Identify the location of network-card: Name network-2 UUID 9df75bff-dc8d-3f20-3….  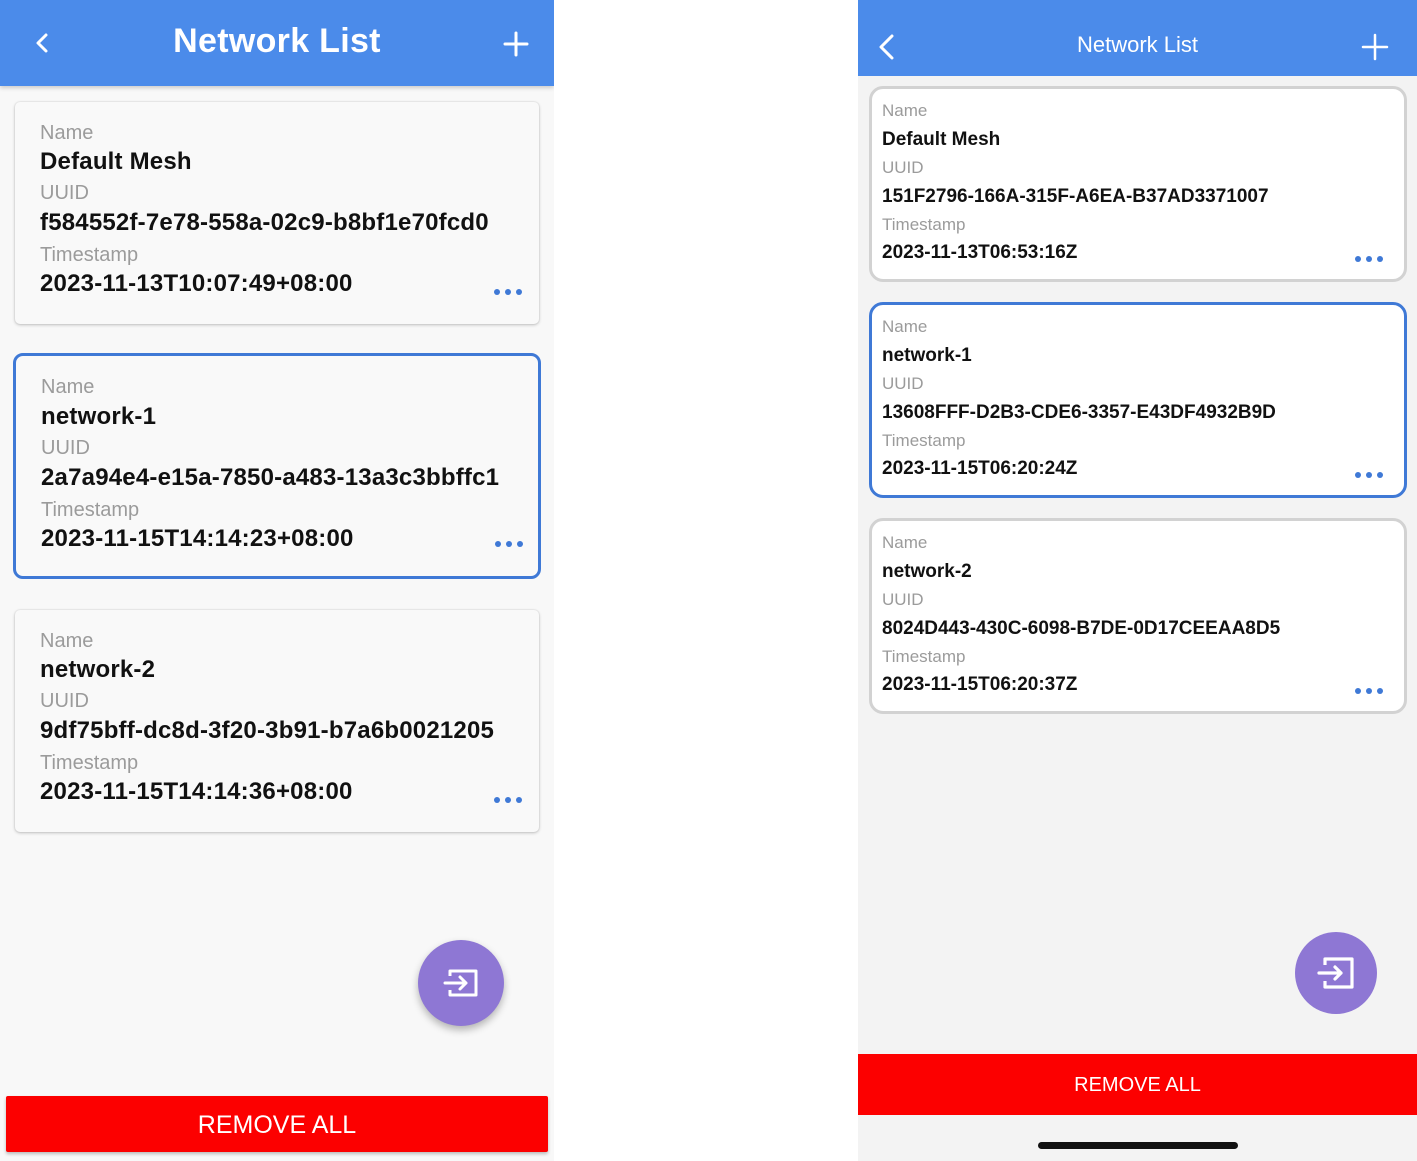
(277, 721).